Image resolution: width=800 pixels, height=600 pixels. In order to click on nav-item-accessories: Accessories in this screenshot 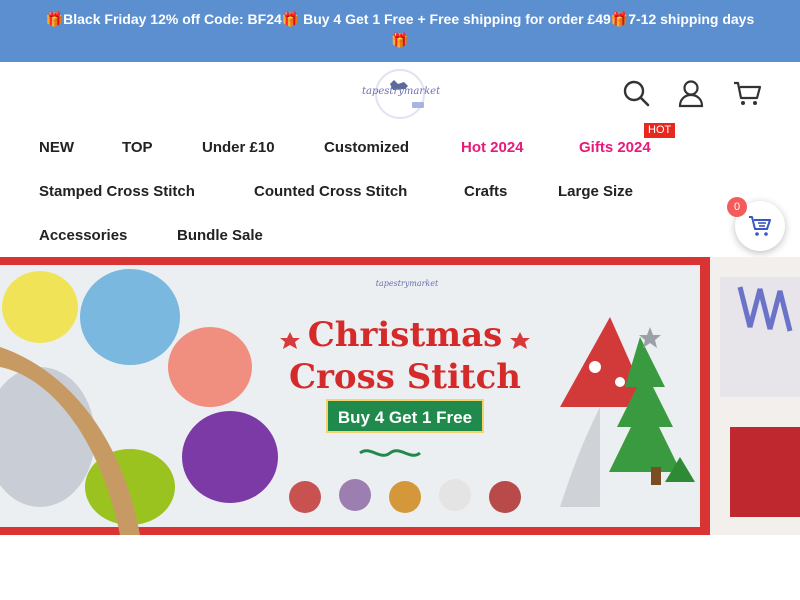, I will do `click(83, 235)`.